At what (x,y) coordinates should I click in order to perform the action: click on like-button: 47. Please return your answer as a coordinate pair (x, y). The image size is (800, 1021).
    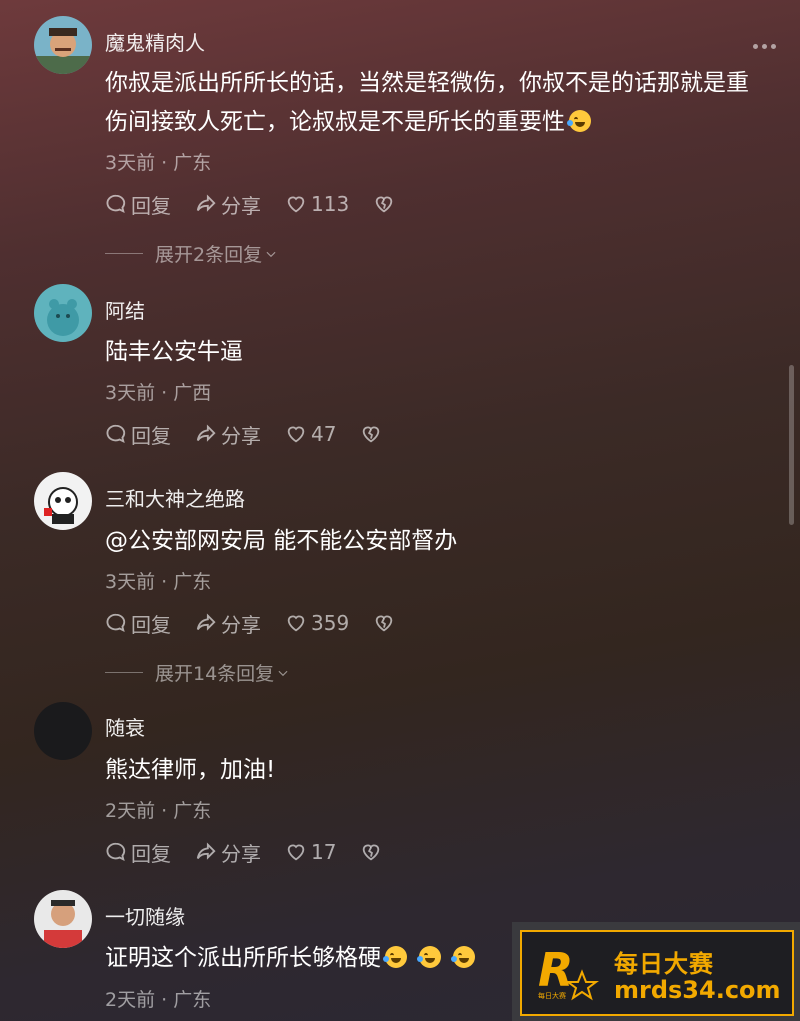
    Looking at the image, I should click on (310, 434).